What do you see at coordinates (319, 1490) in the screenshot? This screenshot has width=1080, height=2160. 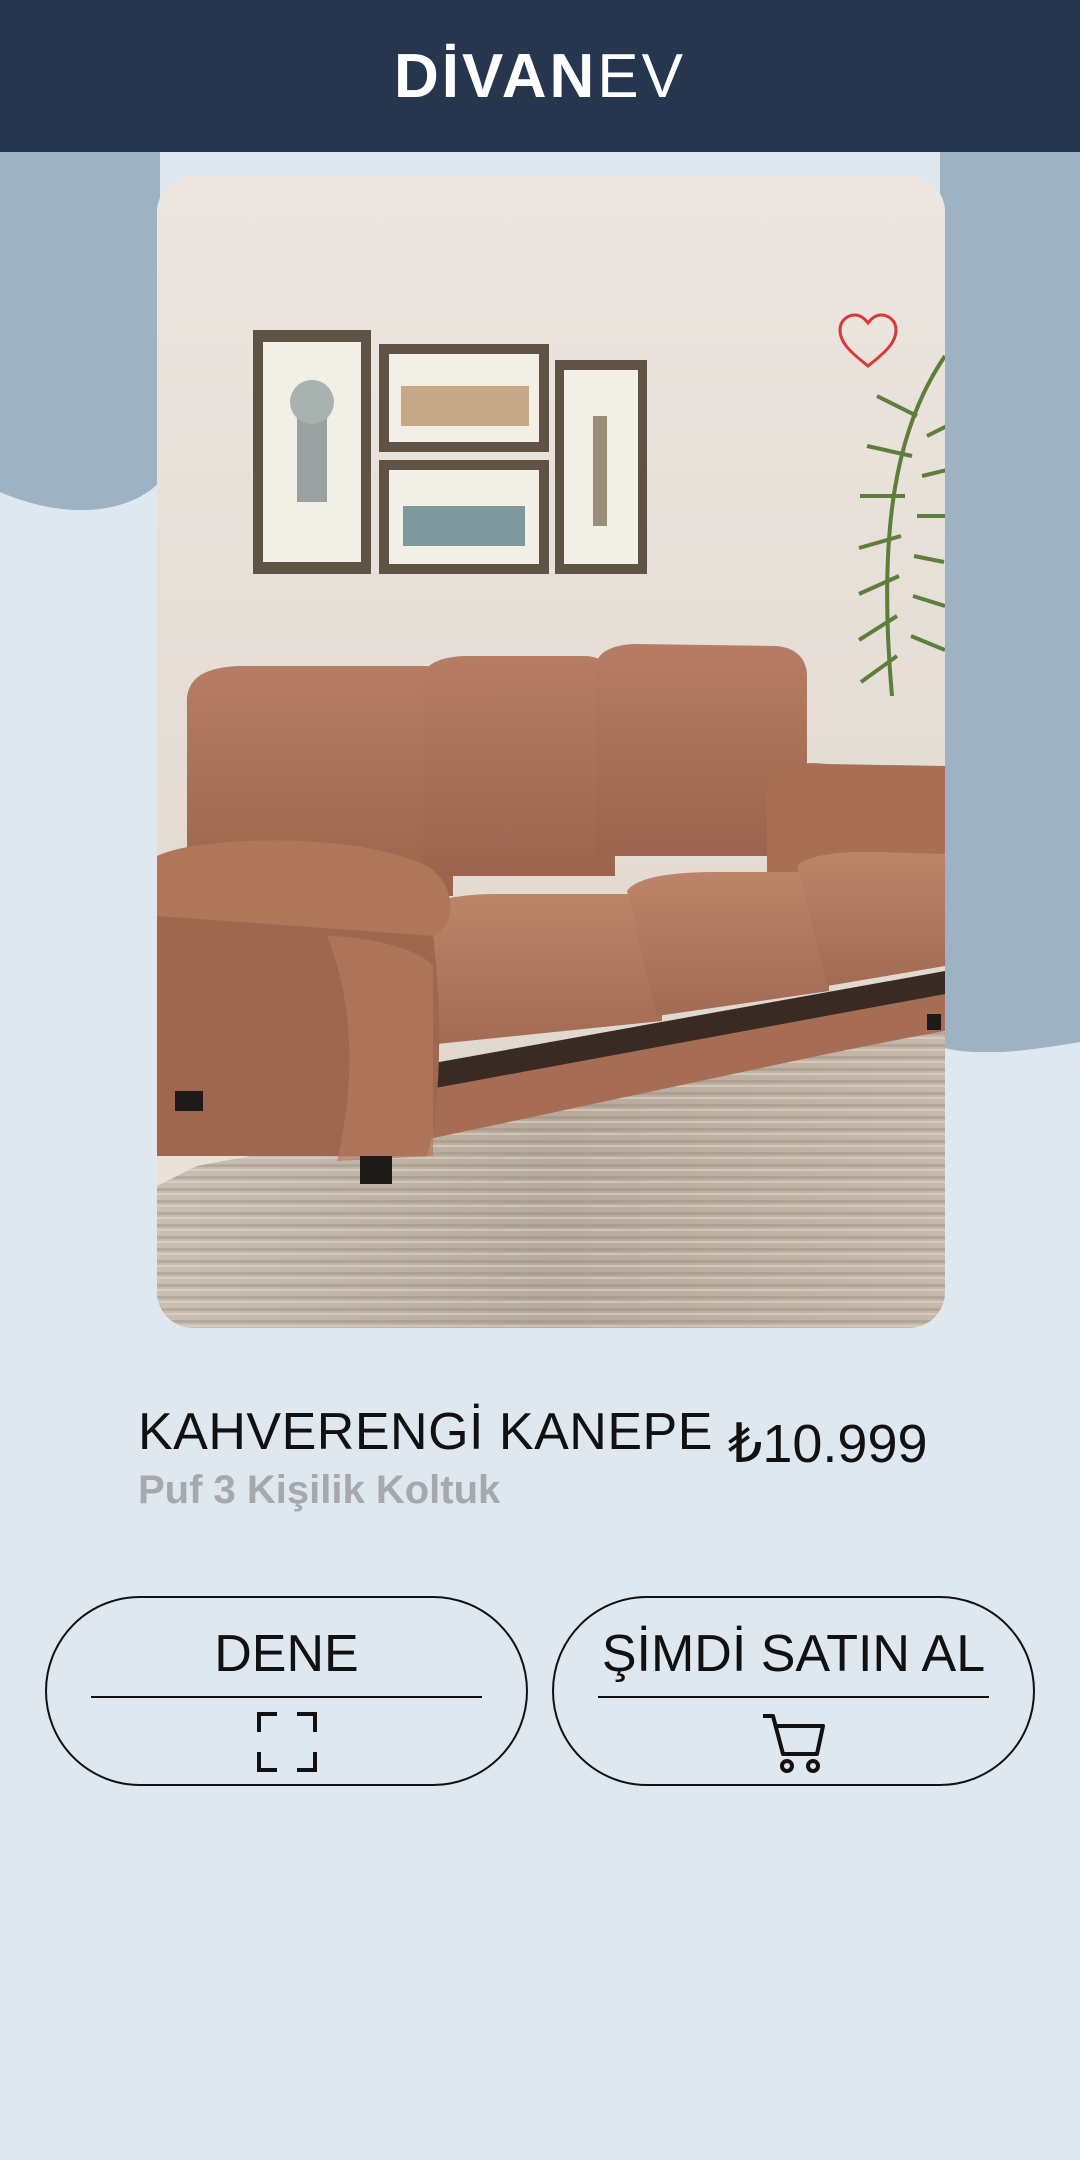 I see `product-subtitle: Puf 3 Kişilik Koltuk` at bounding box center [319, 1490].